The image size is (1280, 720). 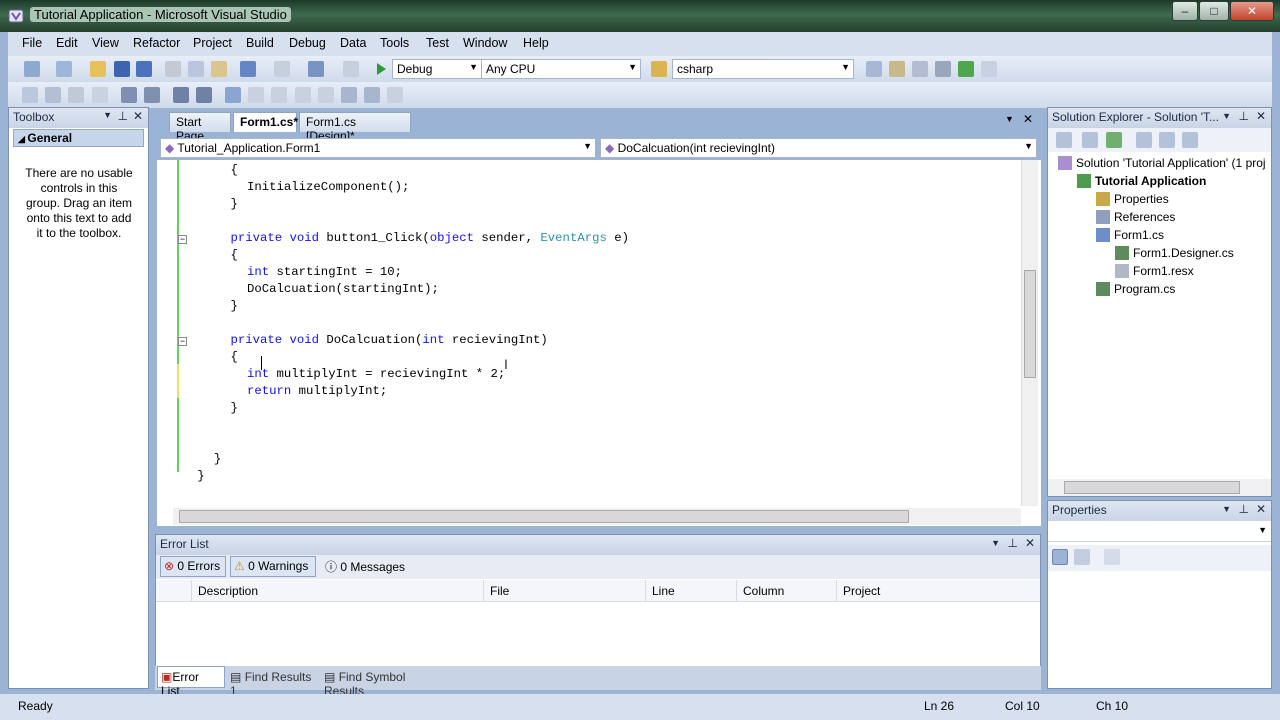 I want to click on previous-bookmark-document-icon, so click(x=349, y=95).